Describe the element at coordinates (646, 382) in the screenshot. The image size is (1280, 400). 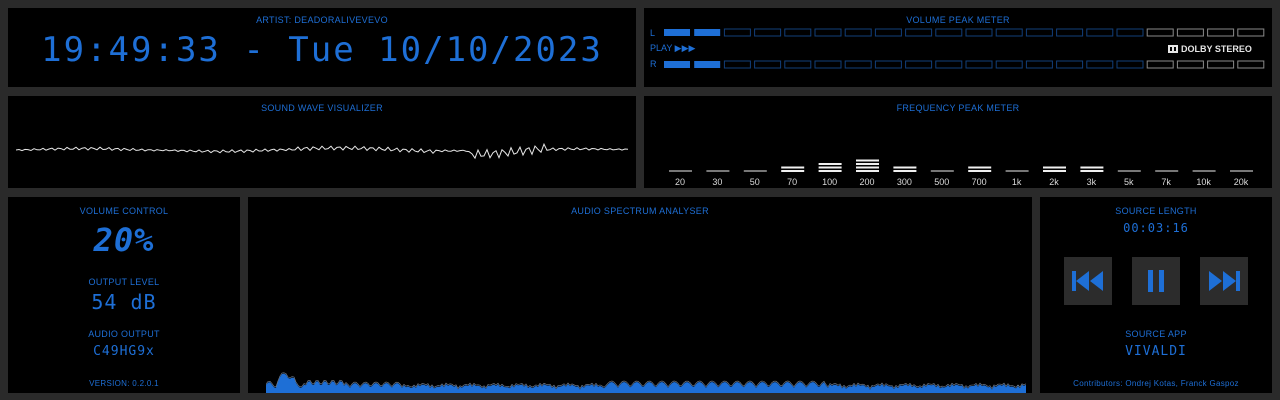
I see `spectrum-plot` at that location.